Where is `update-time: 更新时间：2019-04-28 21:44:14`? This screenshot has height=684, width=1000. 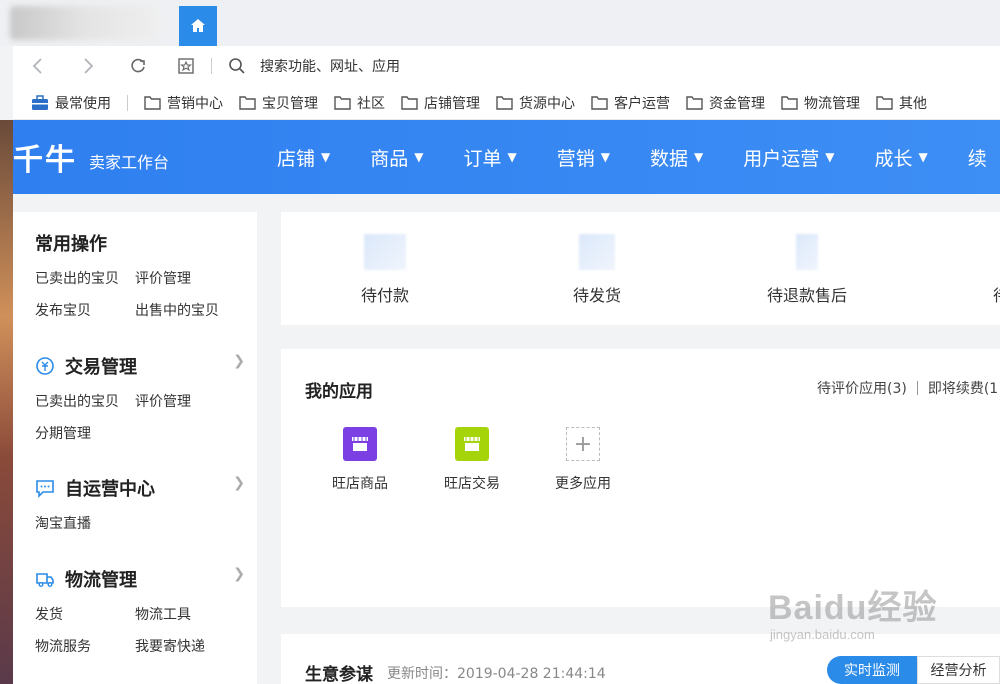
update-time: 更新时间：2019-04-28 21:44:14 is located at coordinates (496, 674).